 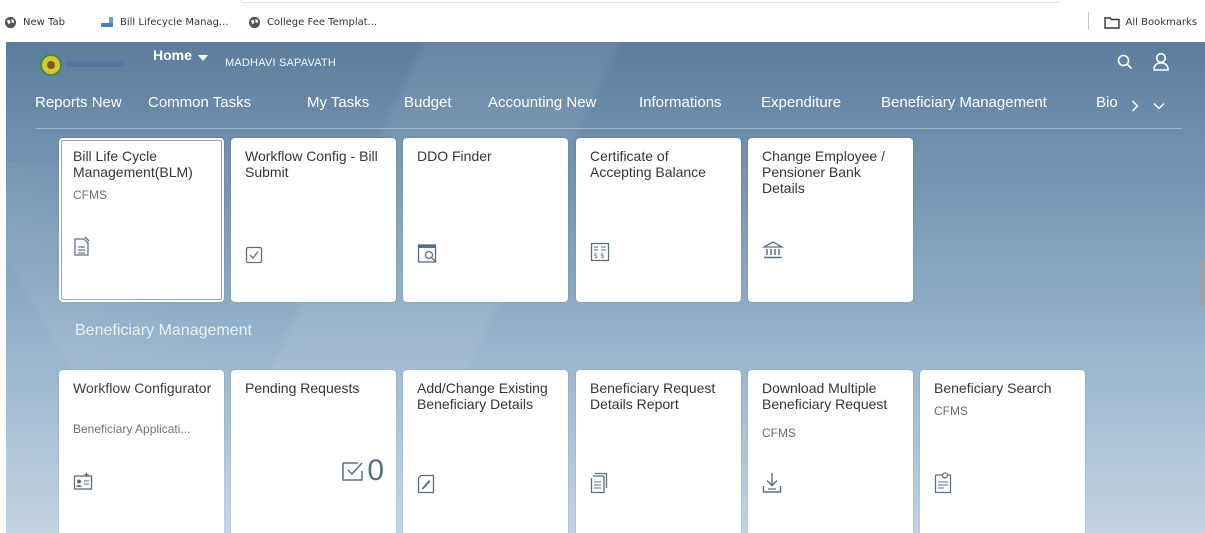 What do you see at coordinates (95, 64) in the screenshot?
I see `logo-text` at bounding box center [95, 64].